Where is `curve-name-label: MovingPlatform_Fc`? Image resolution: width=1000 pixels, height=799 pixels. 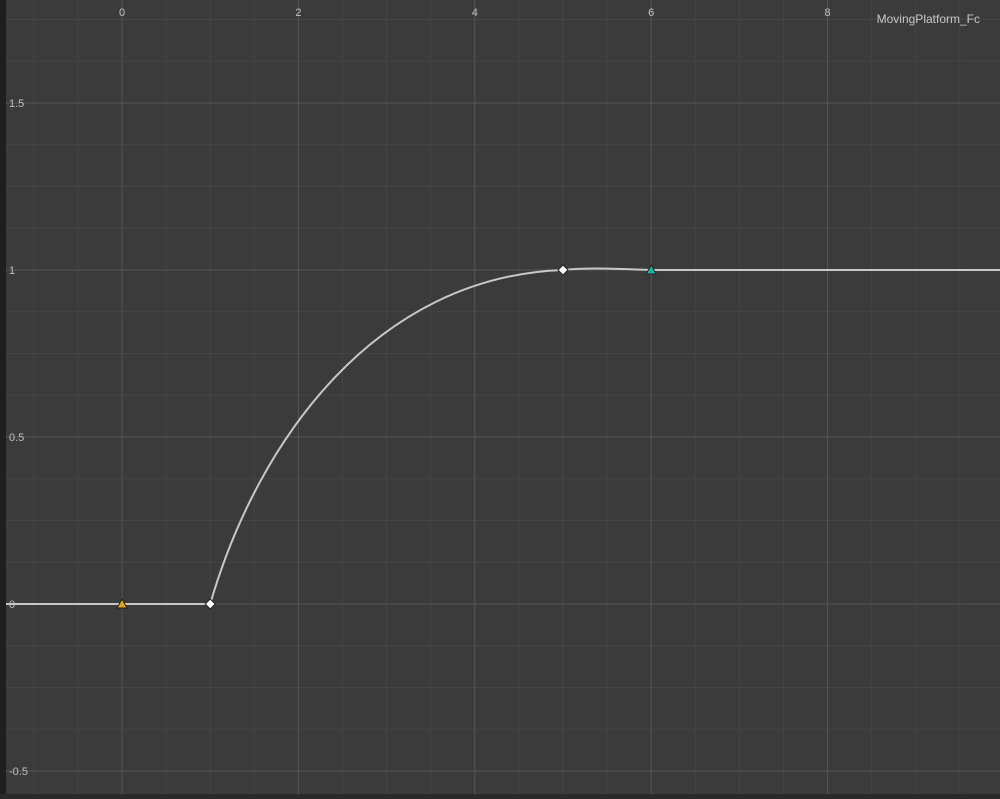
curve-name-label: MovingPlatform_Fc is located at coordinates (928, 19).